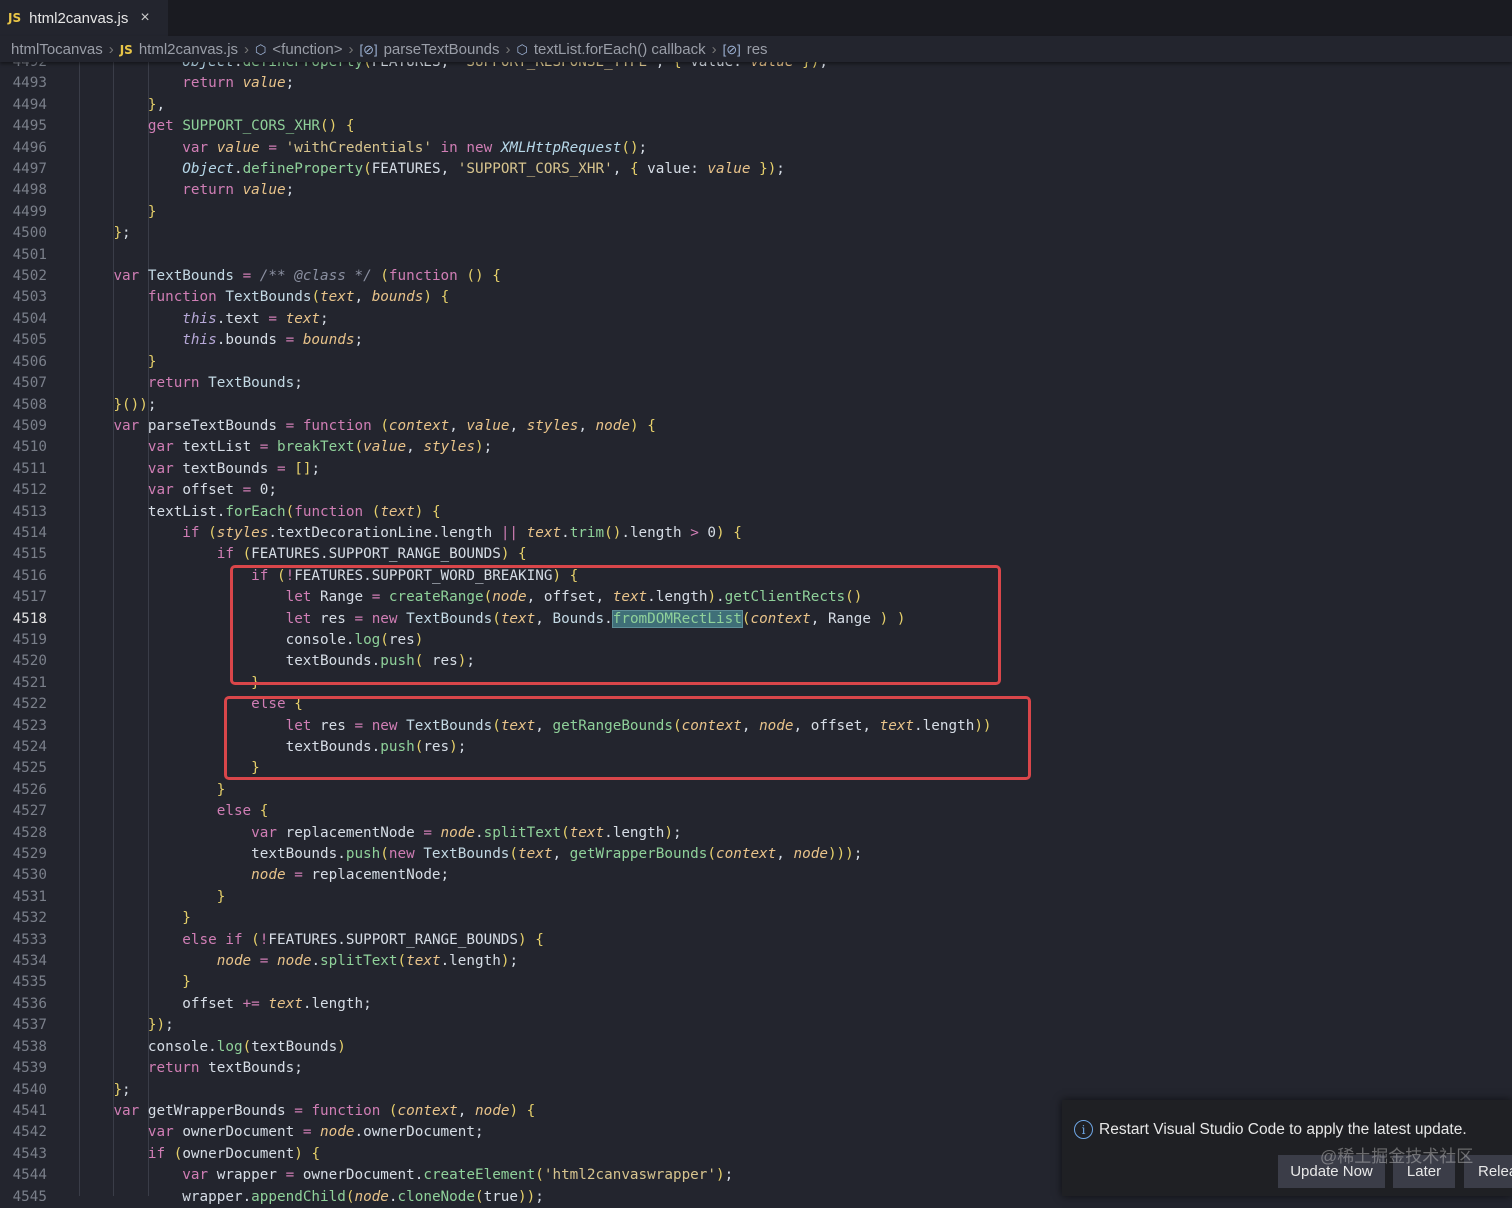 The image size is (1512, 1208). What do you see at coordinates (277, 1003) in the screenshot?
I see `code-text: offset += text.length;` at bounding box center [277, 1003].